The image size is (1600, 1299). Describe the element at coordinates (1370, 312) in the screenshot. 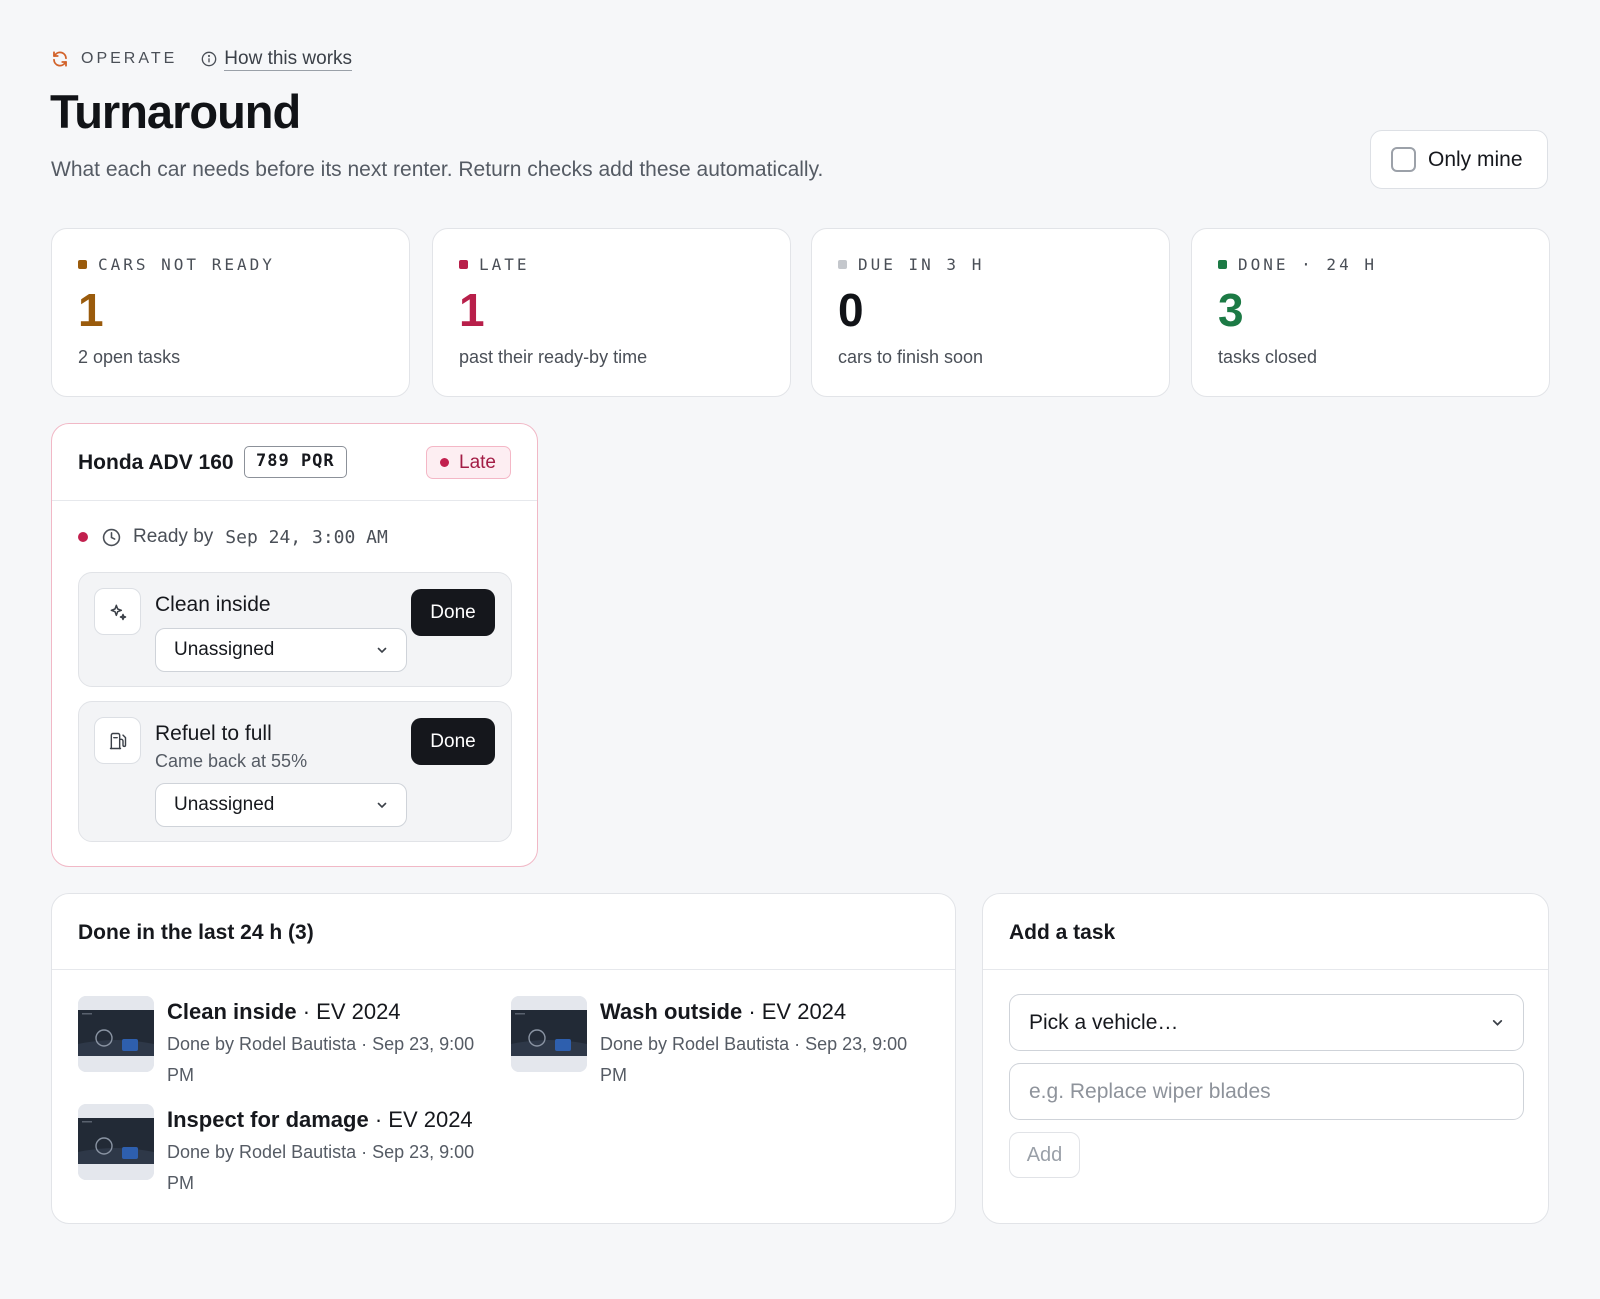

I see `stat-card-done: DONE · 24 H 3 tasks closed` at that location.